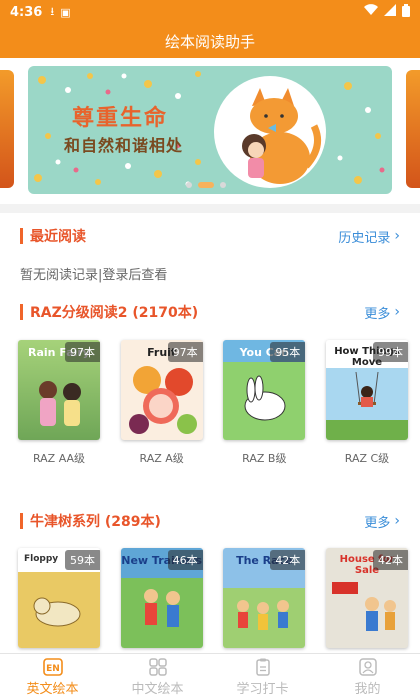  Describe the element at coordinates (161, 458) in the screenshot. I see `book-label: RAZ A级` at that location.